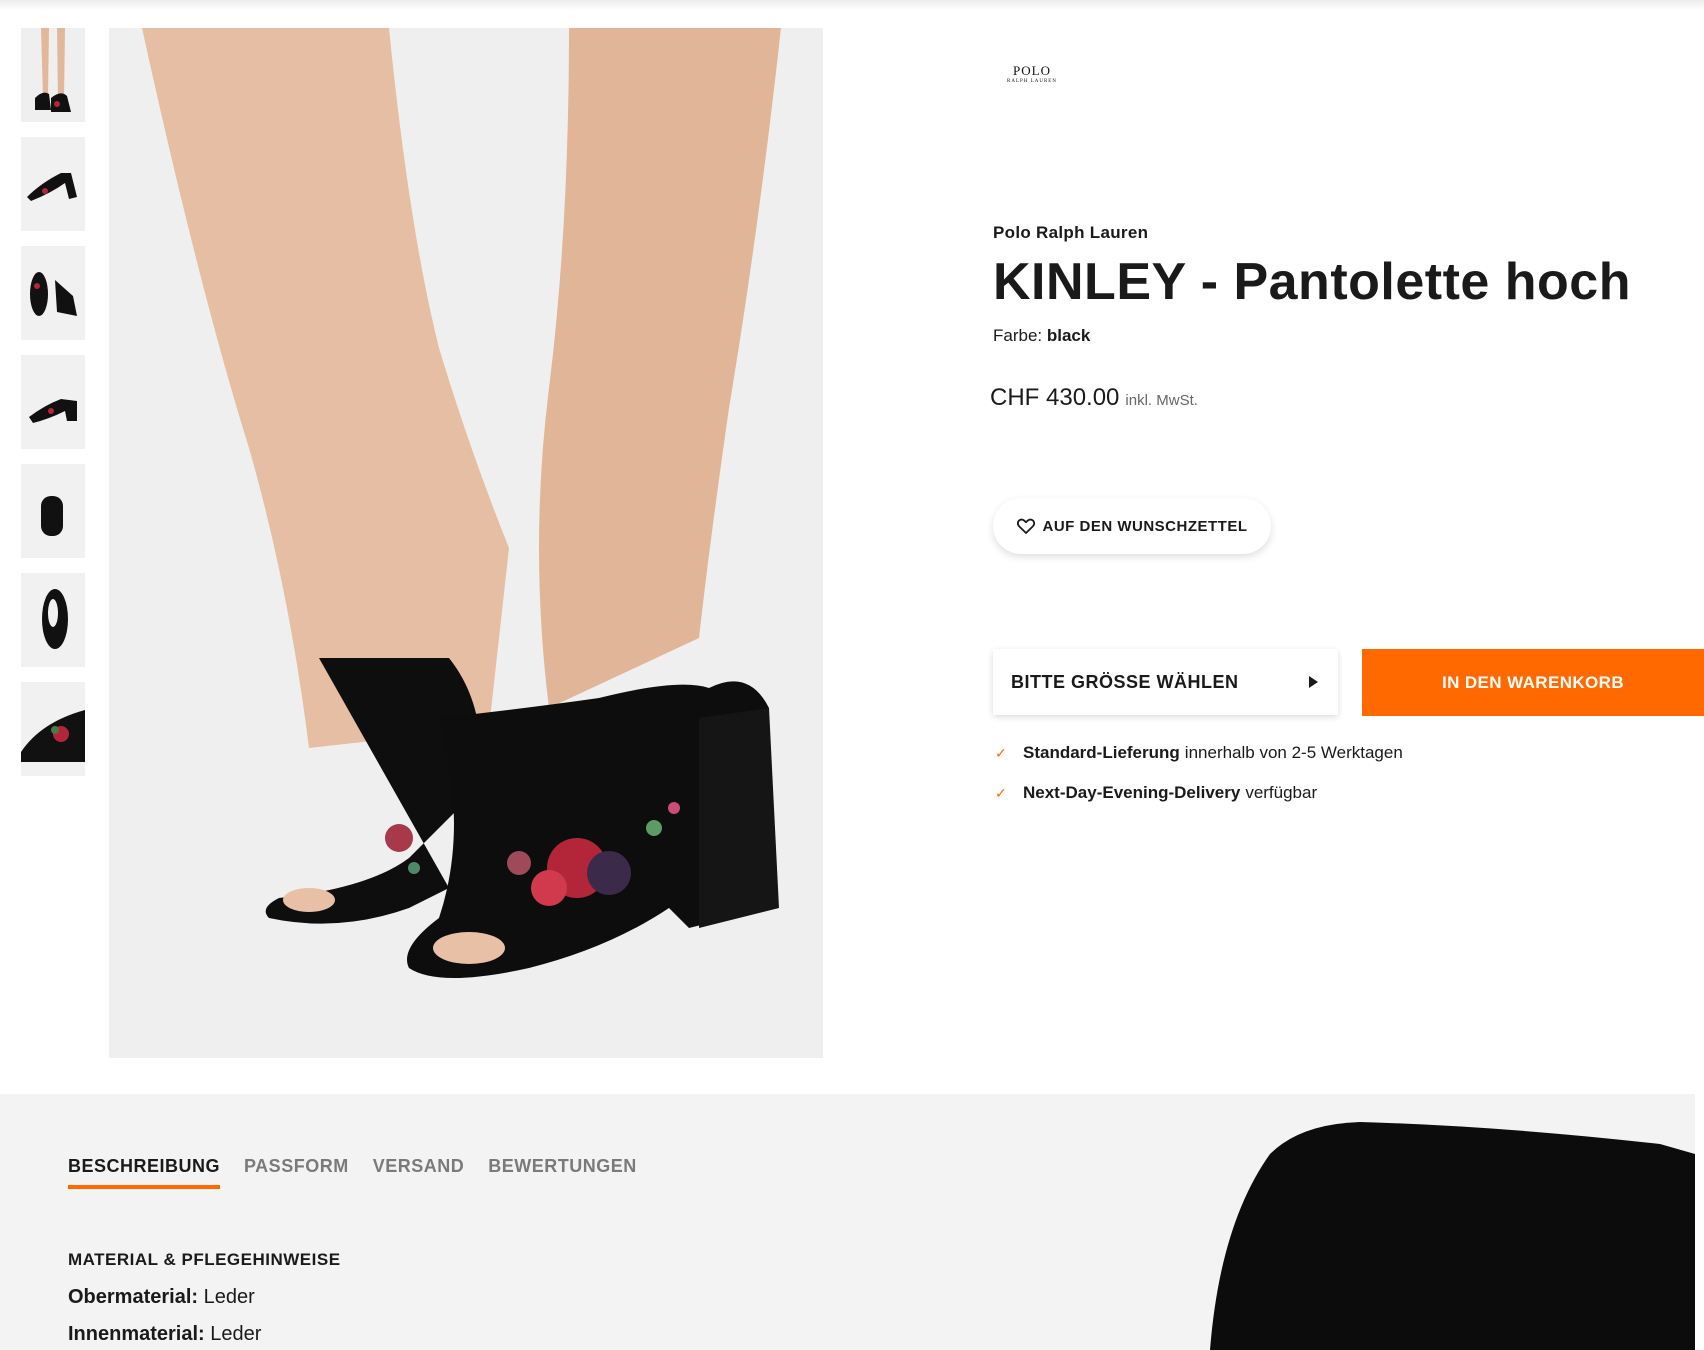 This screenshot has height=1350, width=1704. What do you see at coordinates (1025, 526) in the screenshot?
I see `heart-icon` at bounding box center [1025, 526].